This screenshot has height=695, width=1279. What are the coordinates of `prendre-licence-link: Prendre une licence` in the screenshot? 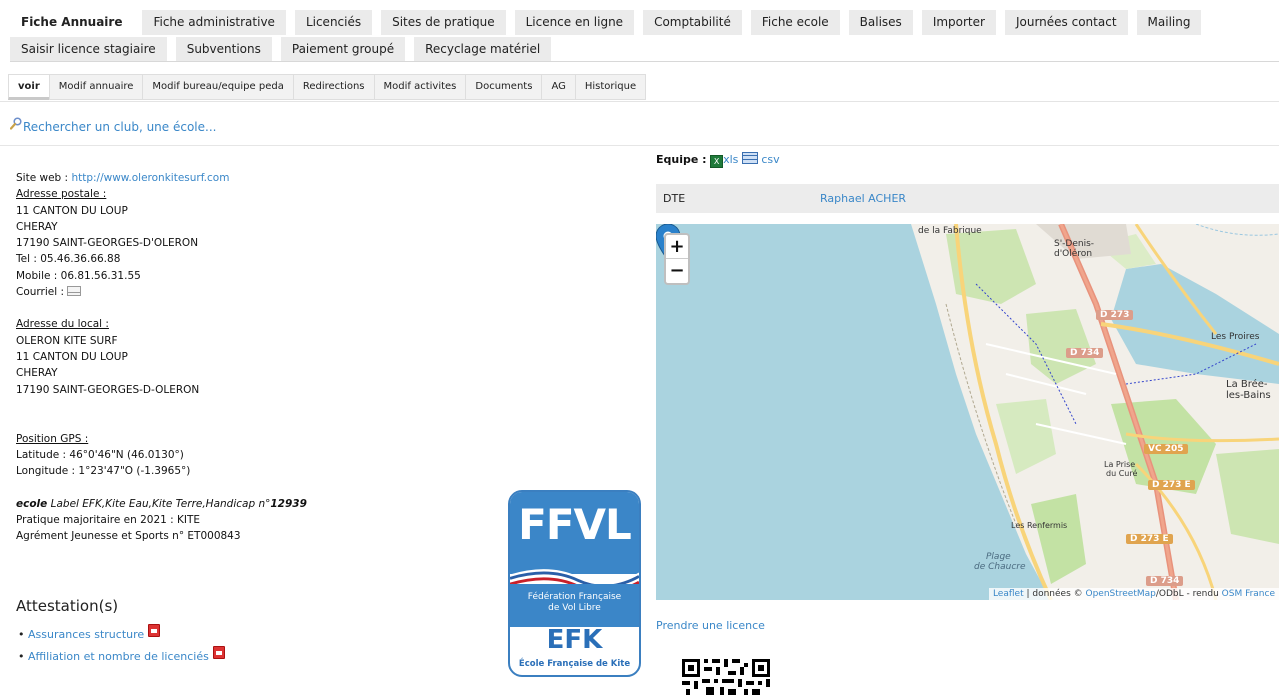 It's located at (710, 625).